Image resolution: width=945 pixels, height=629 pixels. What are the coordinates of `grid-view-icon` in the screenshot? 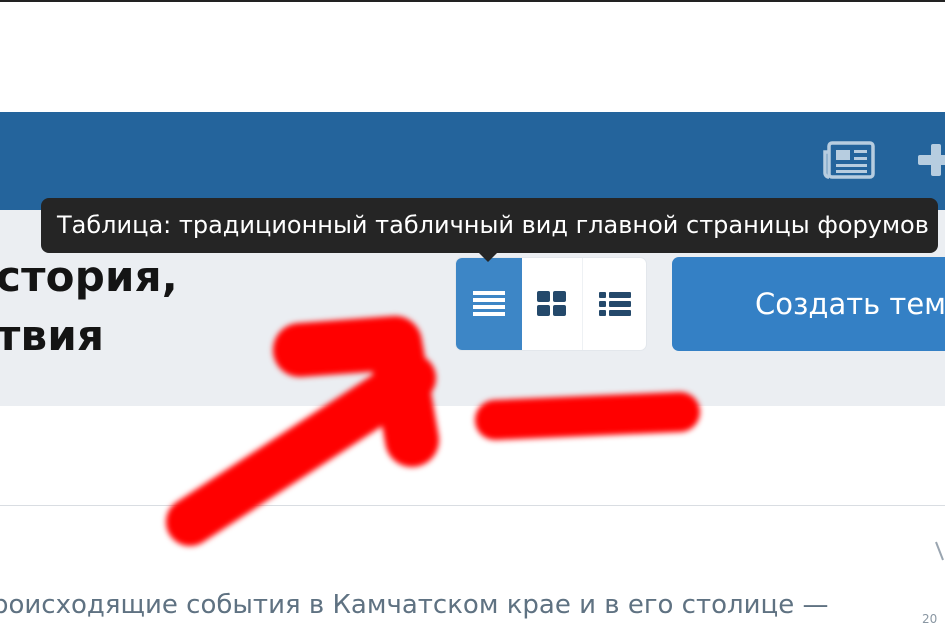 It's located at (551, 303).